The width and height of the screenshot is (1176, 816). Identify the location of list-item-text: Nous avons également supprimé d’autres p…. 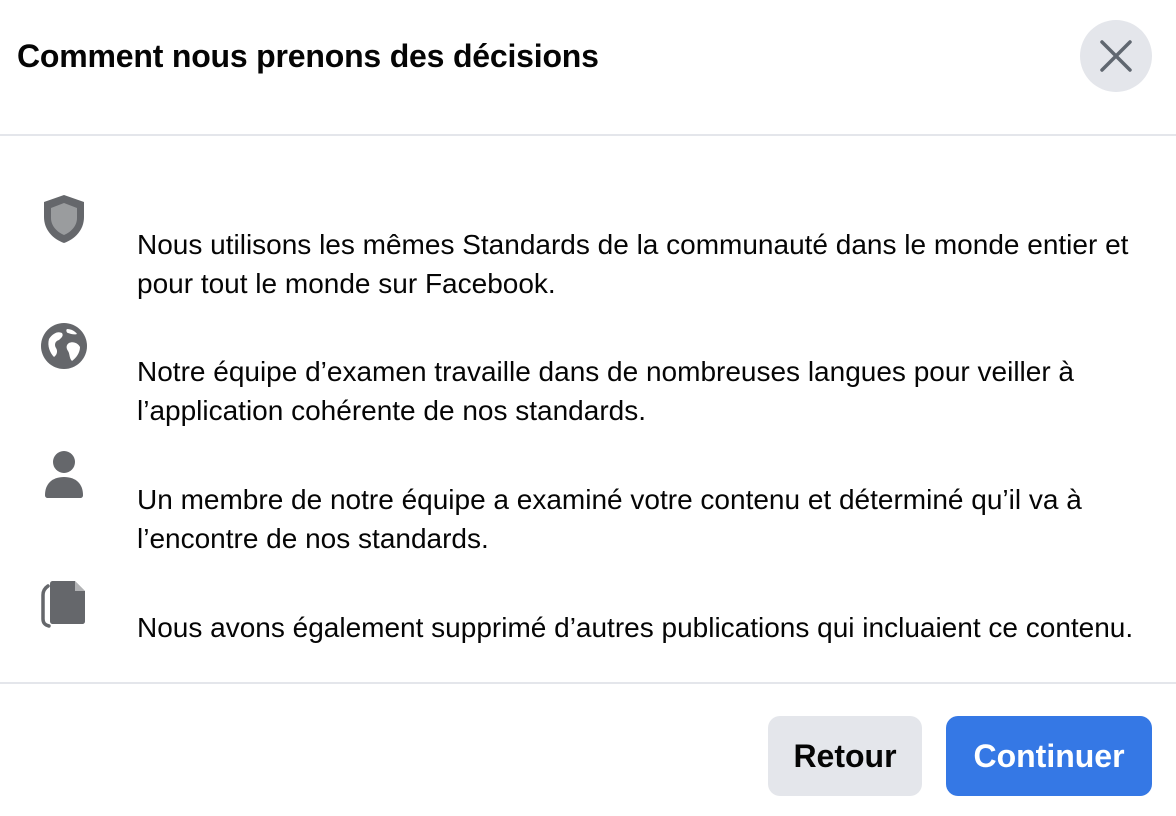
(635, 627).